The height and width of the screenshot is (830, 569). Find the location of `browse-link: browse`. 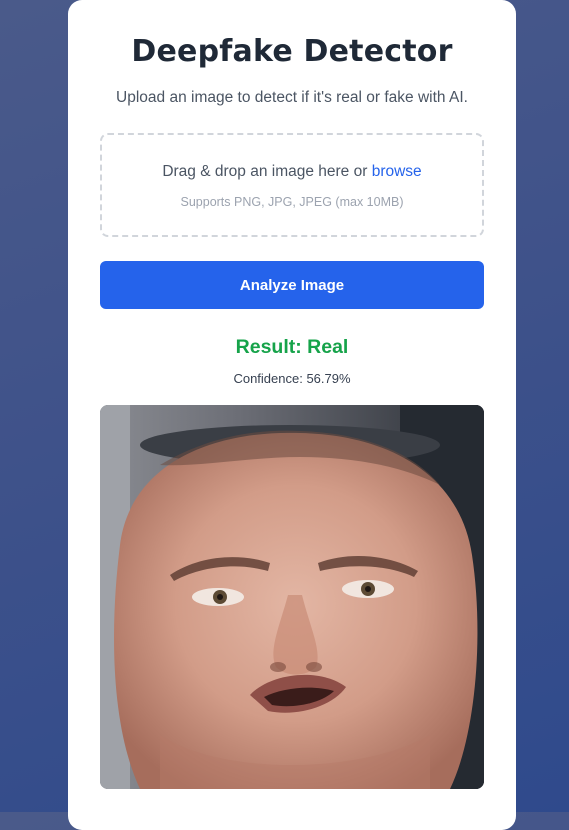

browse-link: browse is located at coordinates (397, 171).